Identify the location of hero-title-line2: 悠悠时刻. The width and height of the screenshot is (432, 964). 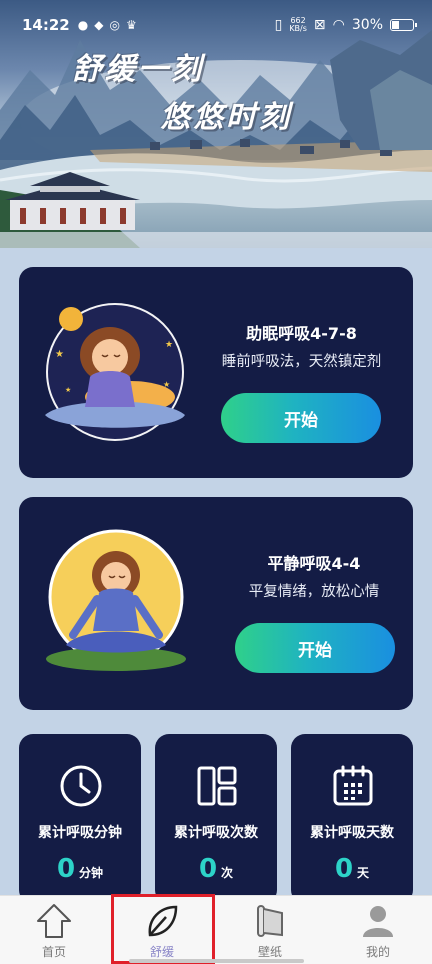
(226, 117).